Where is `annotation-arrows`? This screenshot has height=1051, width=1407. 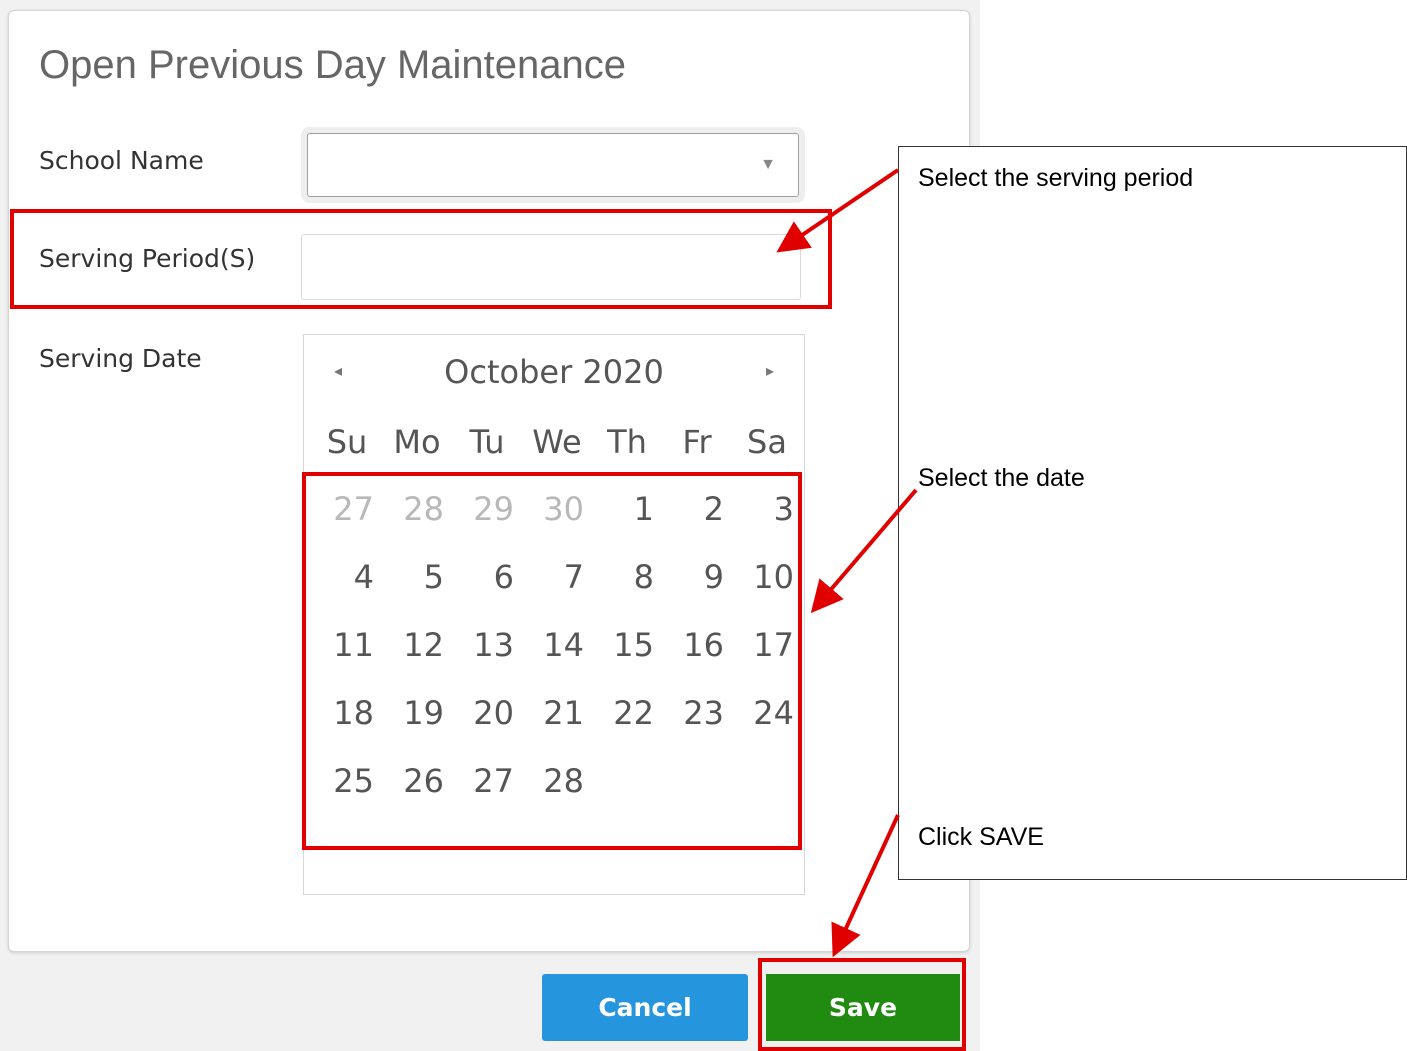
annotation-arrows is located at coordinates (847, 563).